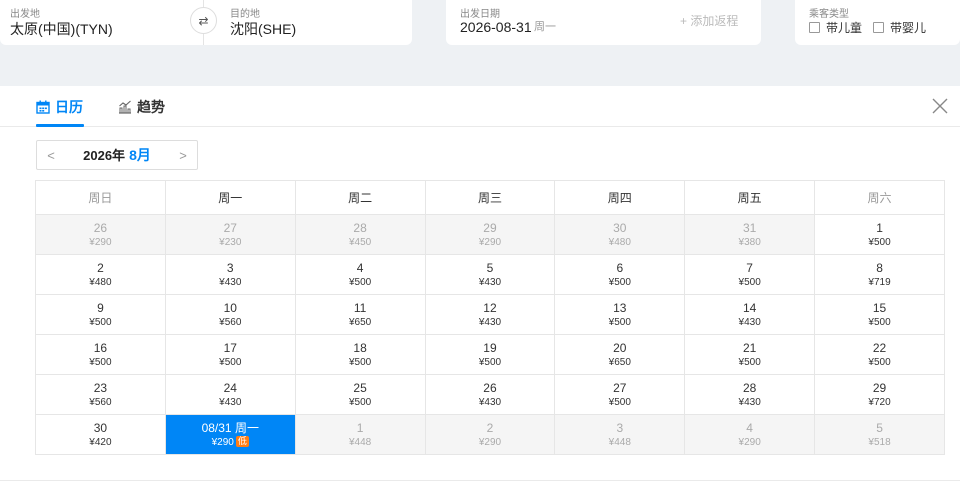  I want to click on calendar-day-cell: 27 ¥500, so click(620, 394).